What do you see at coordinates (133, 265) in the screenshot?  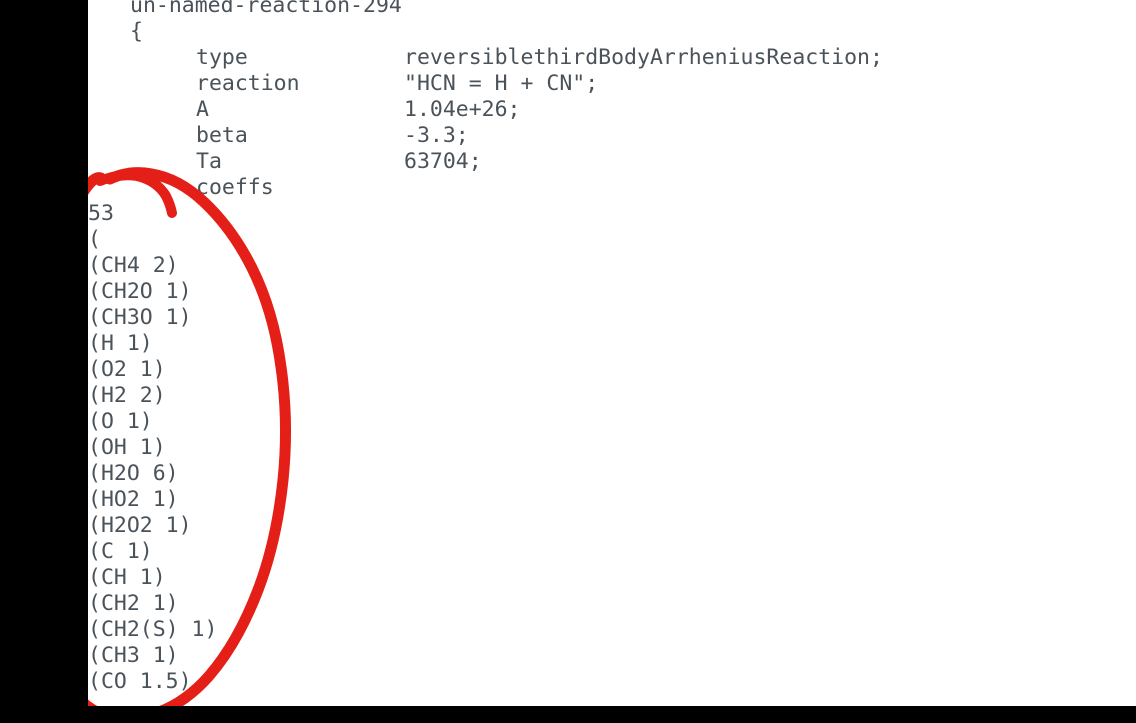 I see `coeff-item: (CH4 2)` at bounding box center [133, 265].